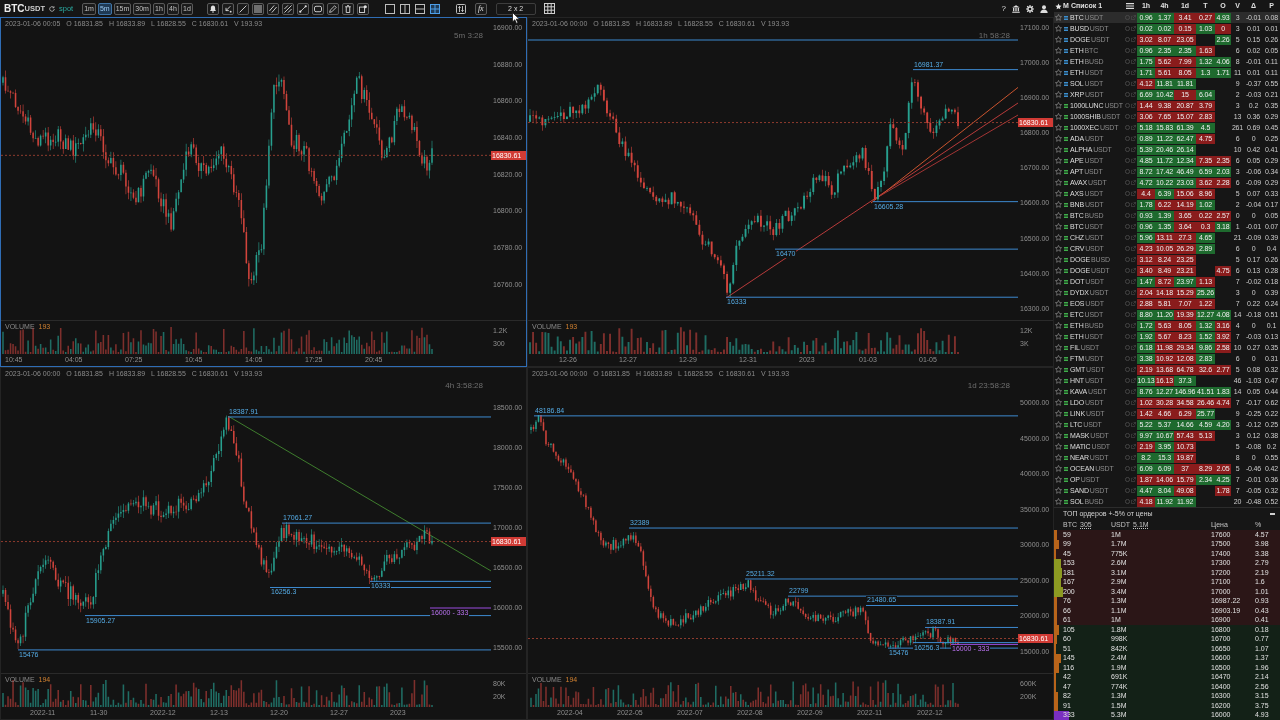 This screenshot has height=720, width=1280. What do you see at coordinates (419, 8) in the screenshot?
I see `two-rows-icon` at bounding box center [419, 8].